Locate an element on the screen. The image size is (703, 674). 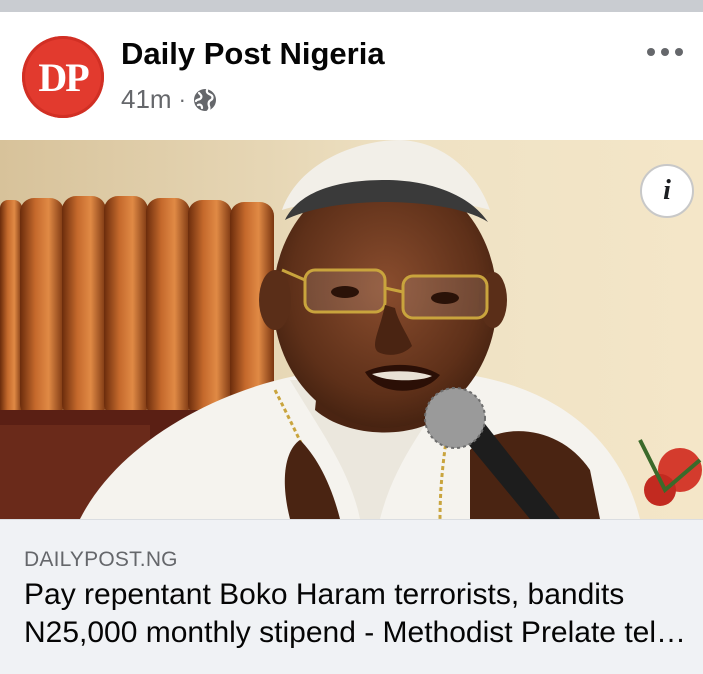
page-avatar: DP is located at coordinates (63, 77).